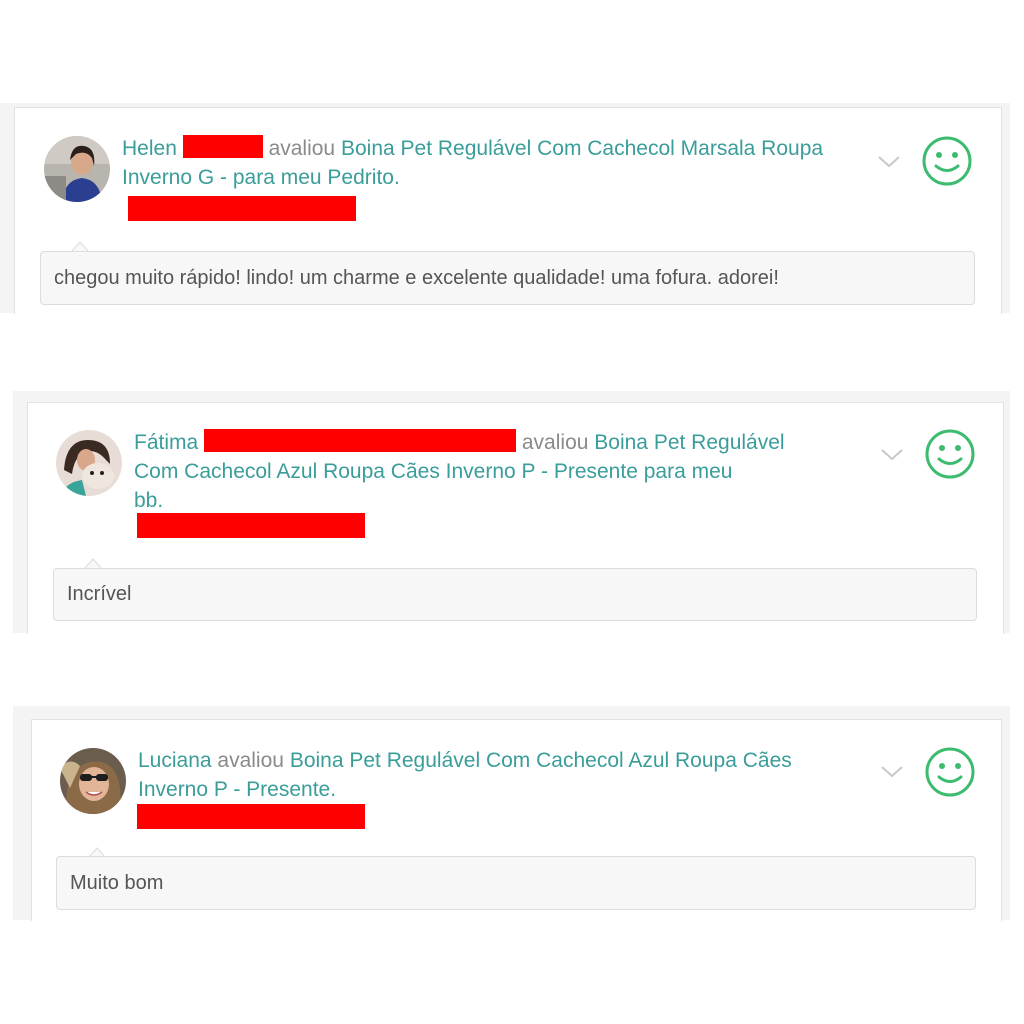 This screenshot has height=1024, width=1024. Describe the element at coordinates (175, 760) in the screenshot. I see `reviewer-name: Luciana` at that location.